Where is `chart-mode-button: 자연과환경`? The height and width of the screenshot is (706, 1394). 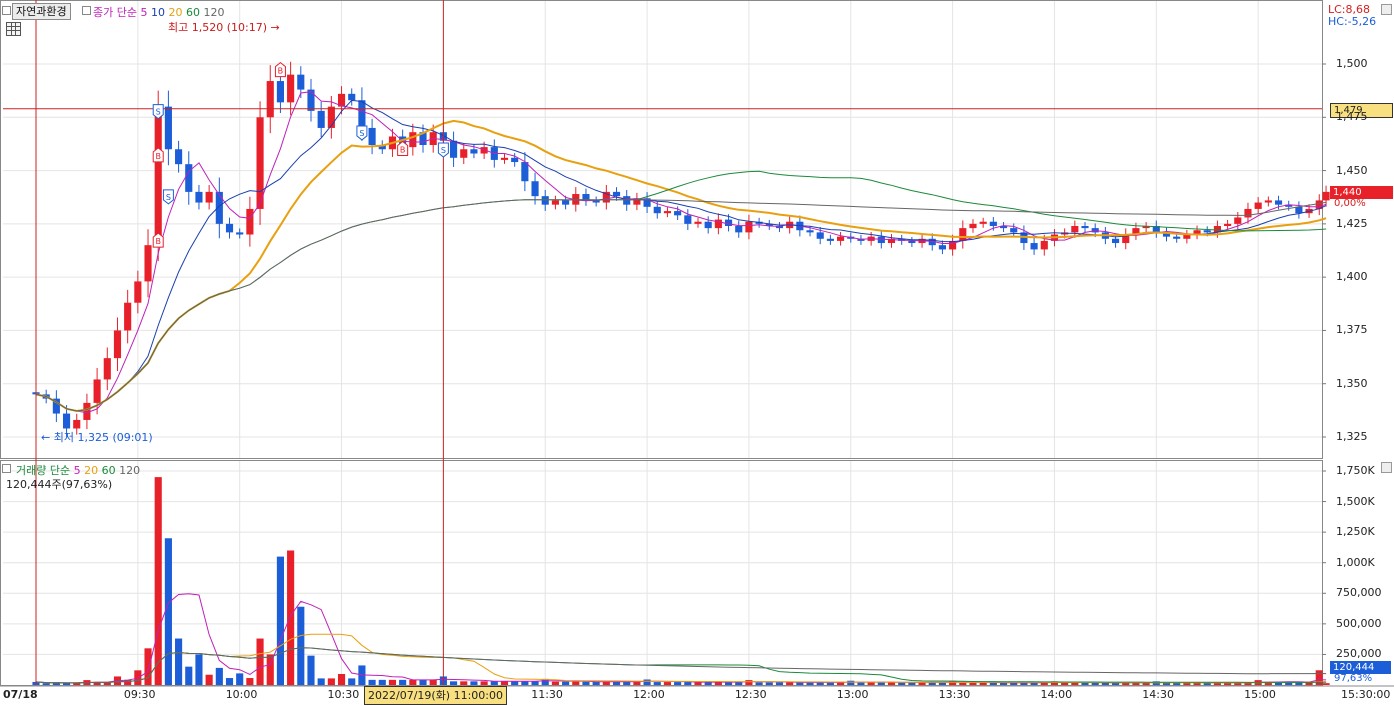
chart-mode-button: 자연과환경 is located at coordinates (41, 11).